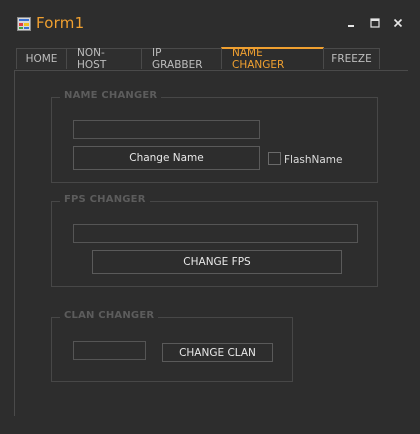  I want to click on tab-page-top-border, so click(211, 70).